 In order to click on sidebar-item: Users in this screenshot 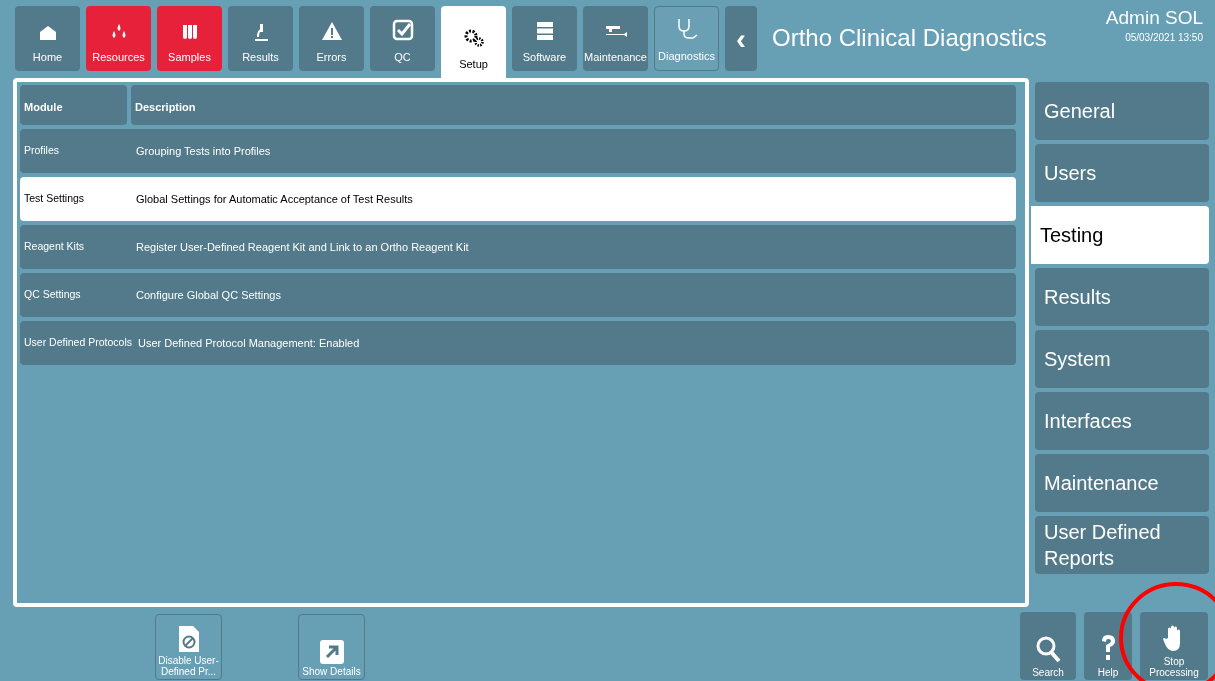, I will do `click(1122, 173)`.